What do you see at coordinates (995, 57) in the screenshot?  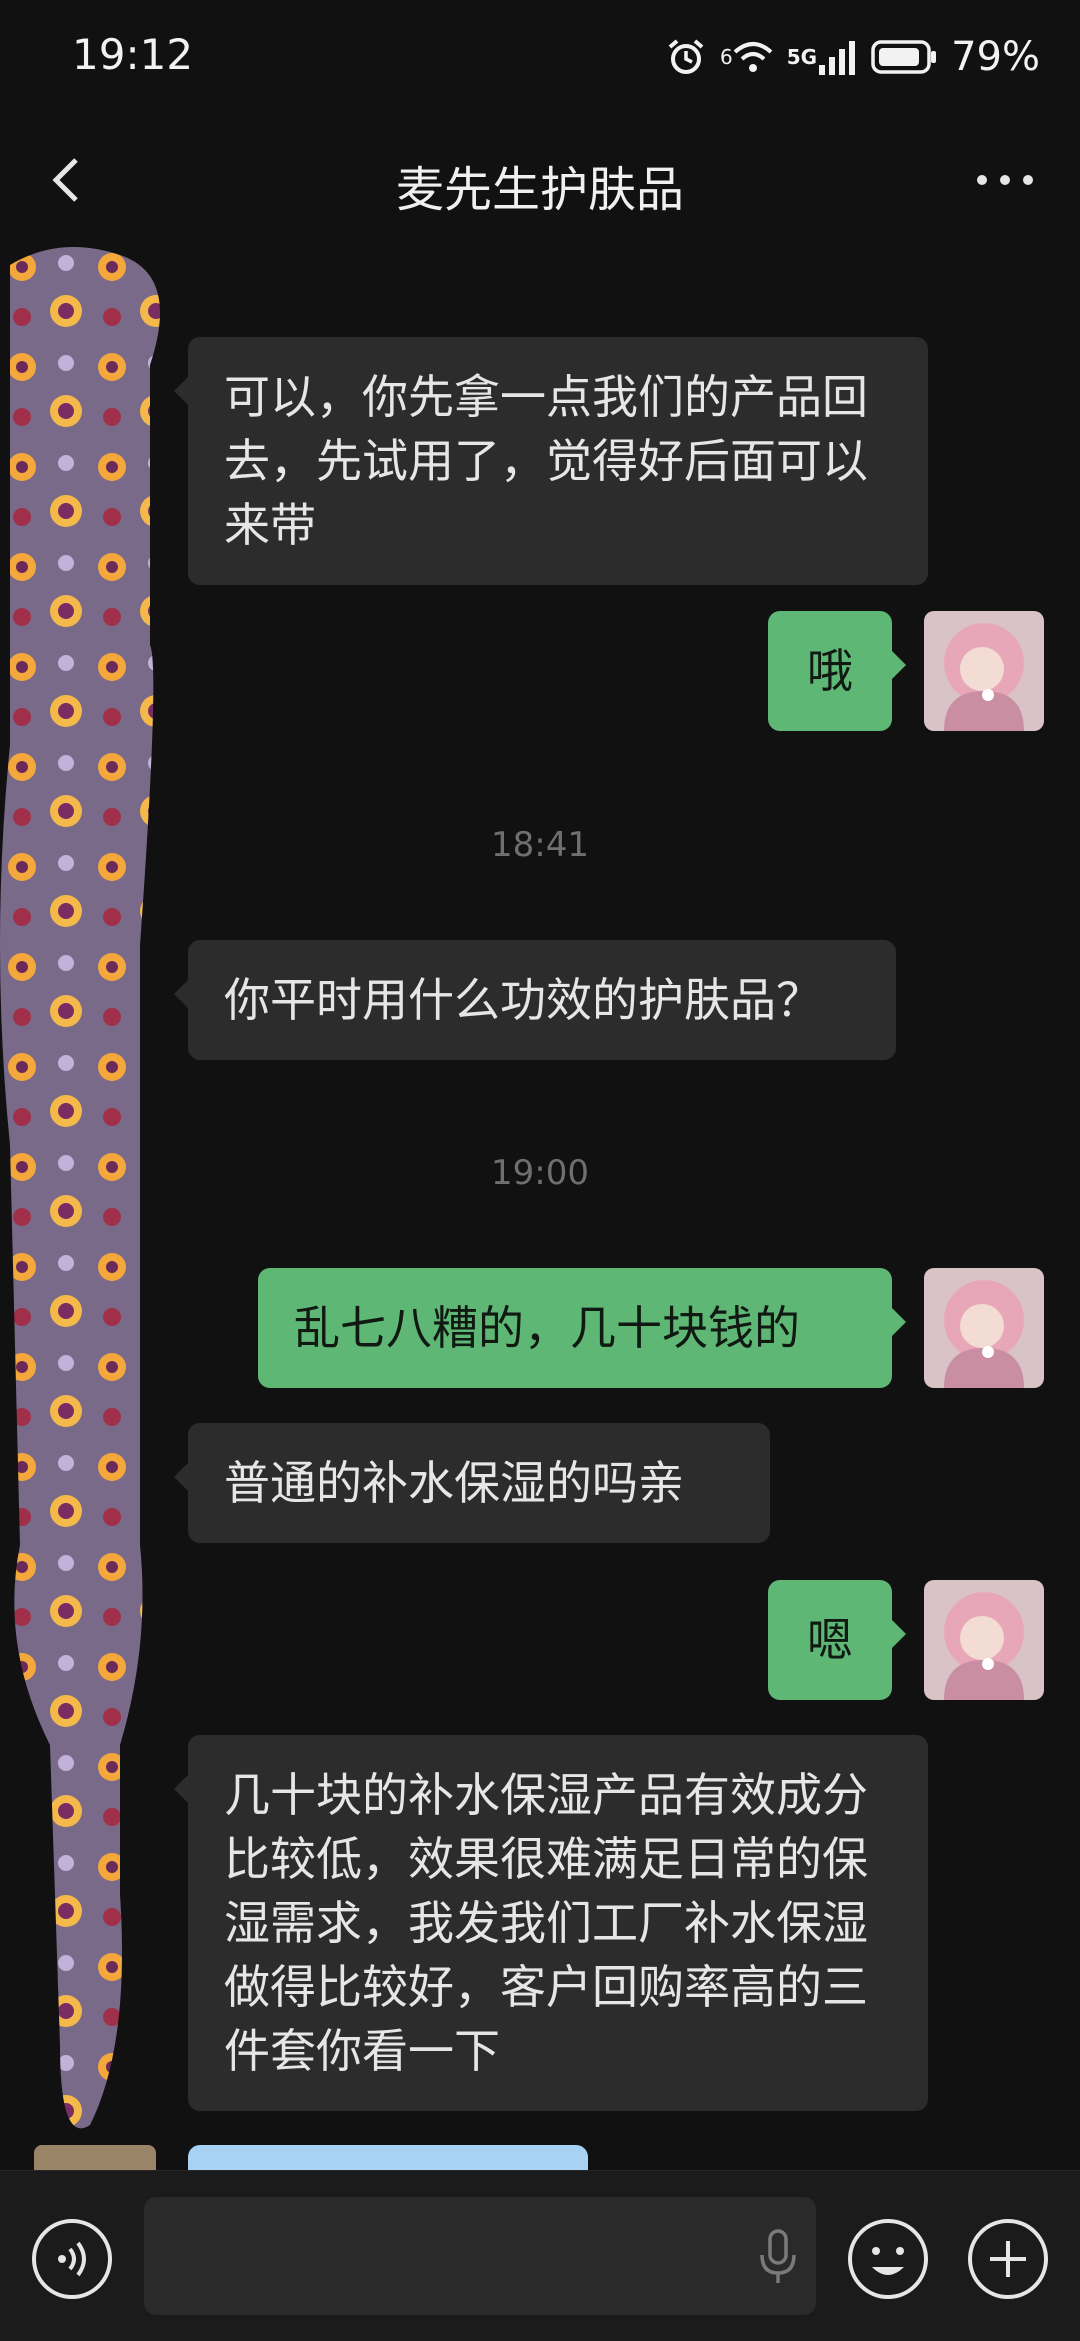 I see `battery-level: 79%` at bounding box center [995, 57].